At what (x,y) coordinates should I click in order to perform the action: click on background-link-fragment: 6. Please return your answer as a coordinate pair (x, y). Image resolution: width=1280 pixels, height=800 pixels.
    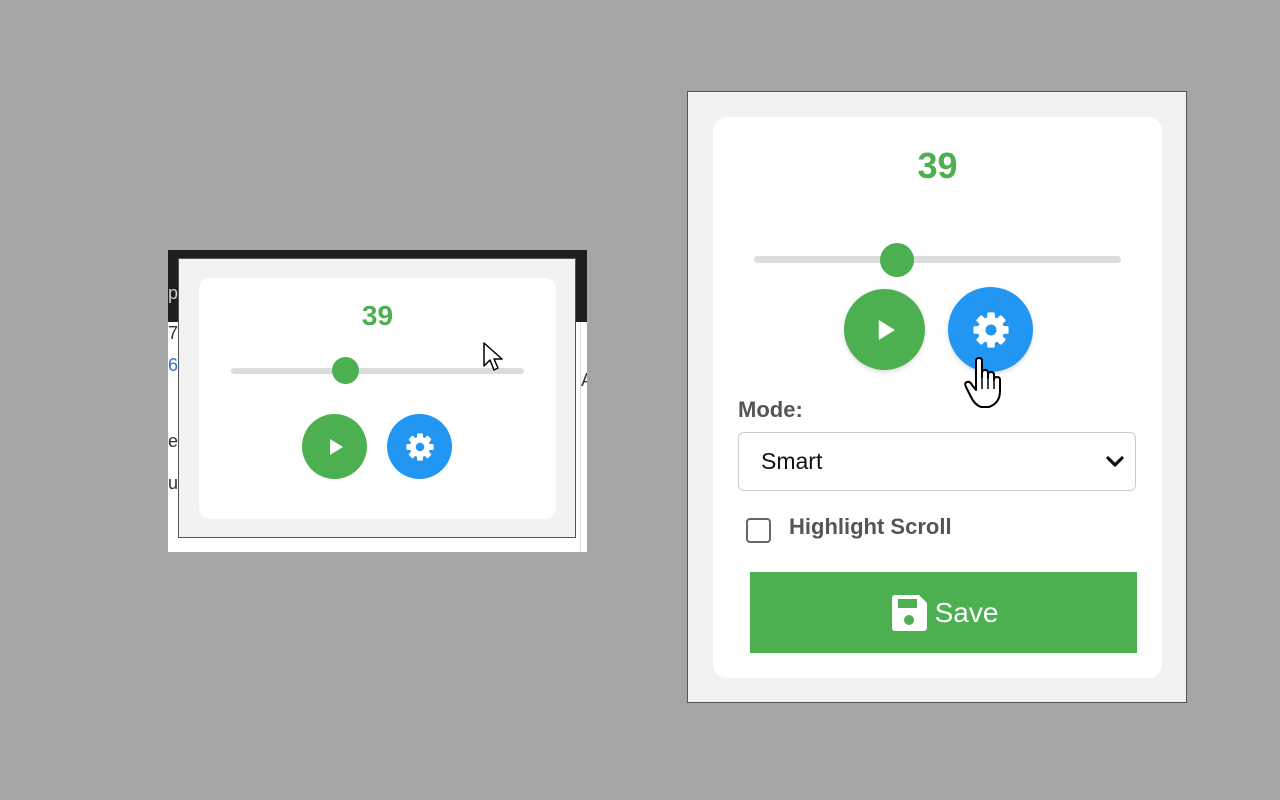
    Looking at the image, I should click on (173, 365).